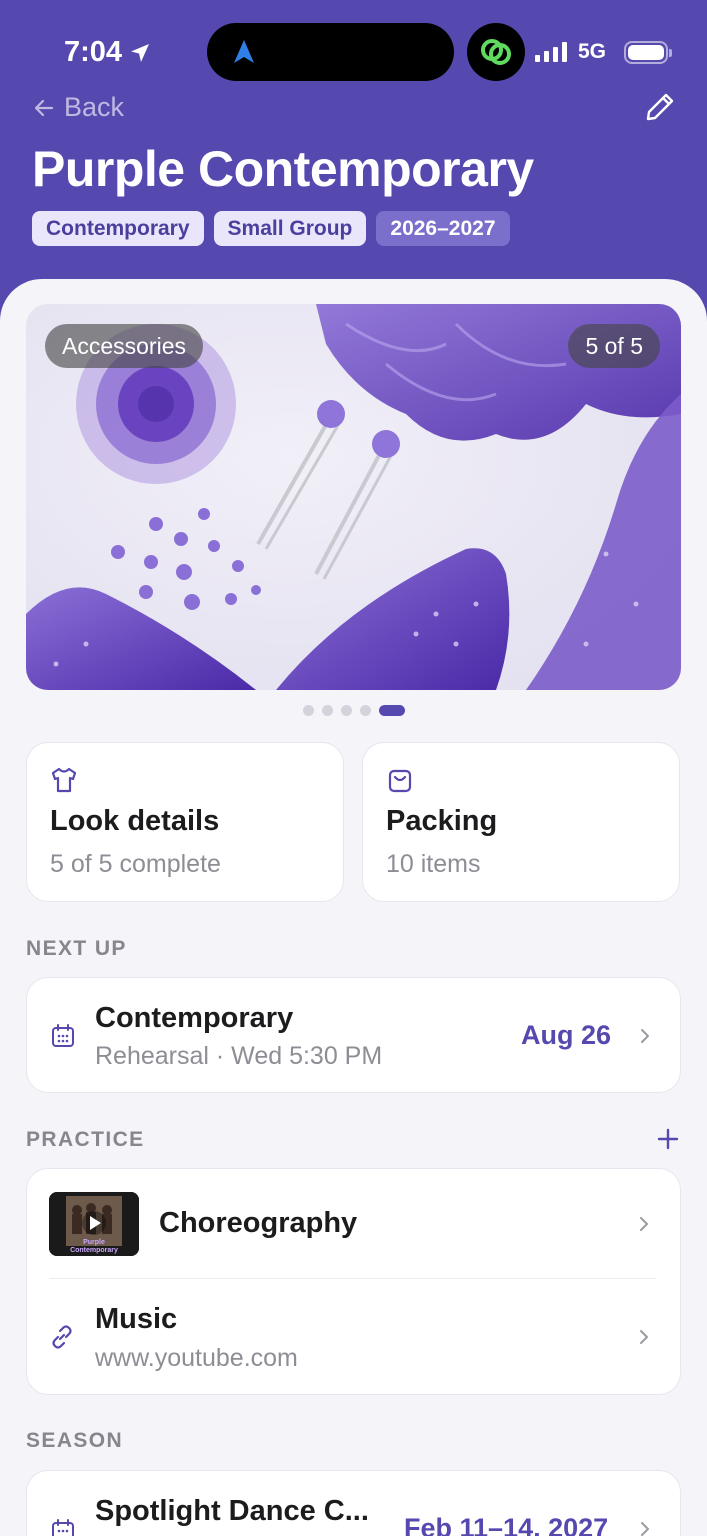 This screenshot has width=707, height=1536. I want to click on divider, so click(352, 1278).